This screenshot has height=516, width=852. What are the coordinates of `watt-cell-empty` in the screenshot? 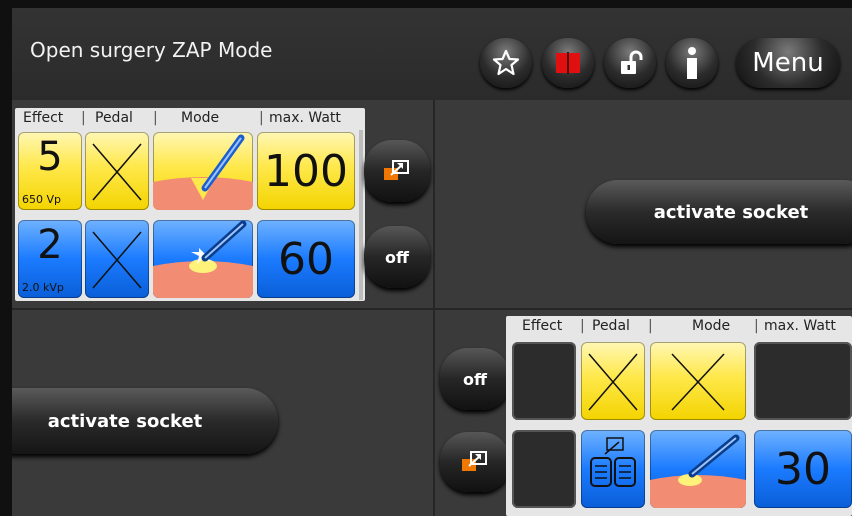 It's located at (803, 381).